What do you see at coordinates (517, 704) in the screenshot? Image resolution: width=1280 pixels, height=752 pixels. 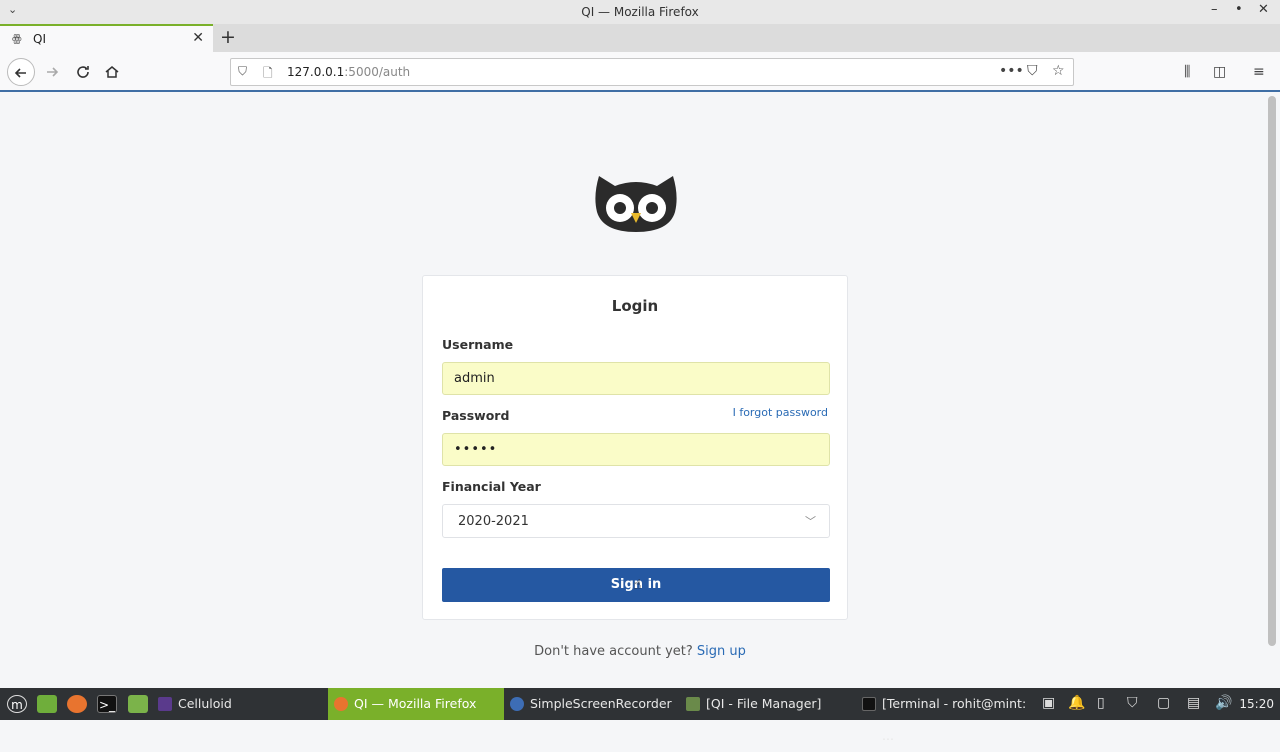 I see `recorder-icon` at bounding box center [517, 704].